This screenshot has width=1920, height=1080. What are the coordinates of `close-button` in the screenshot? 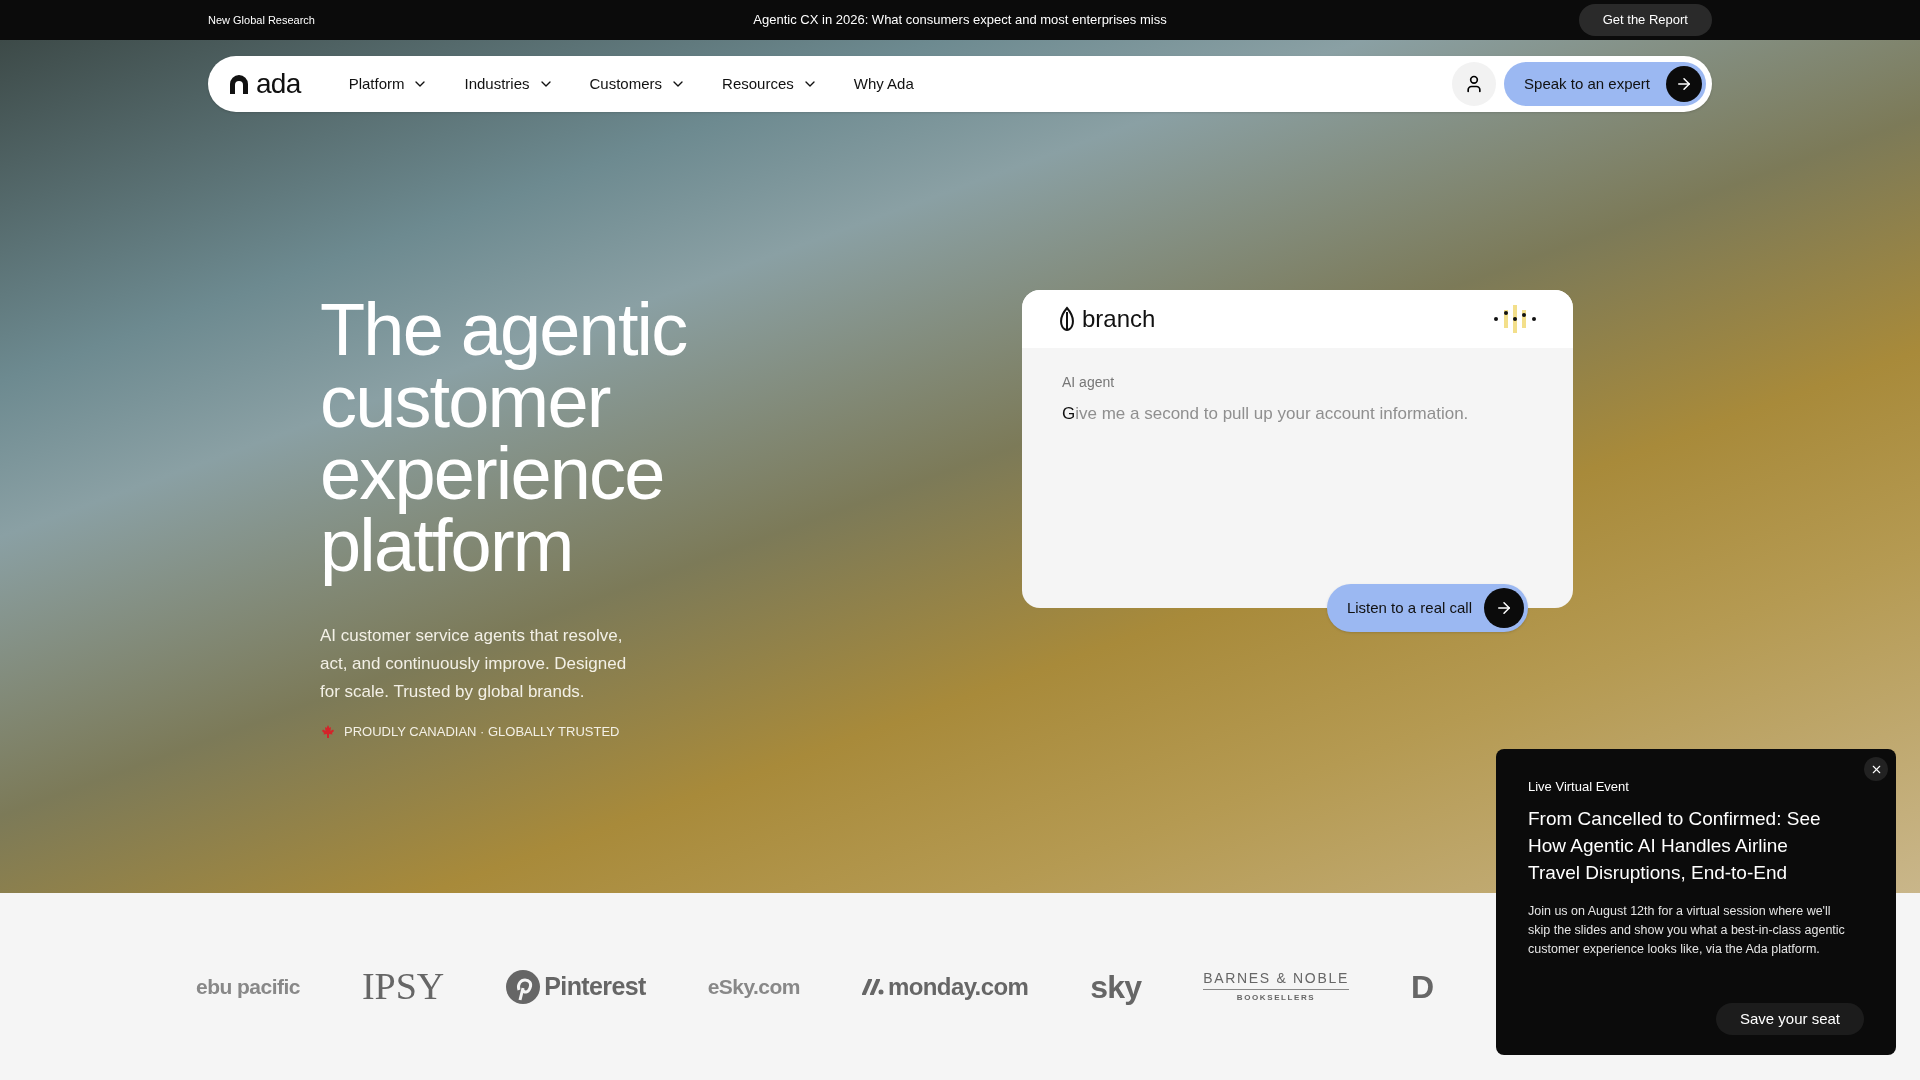 It's located at (1876, 769).